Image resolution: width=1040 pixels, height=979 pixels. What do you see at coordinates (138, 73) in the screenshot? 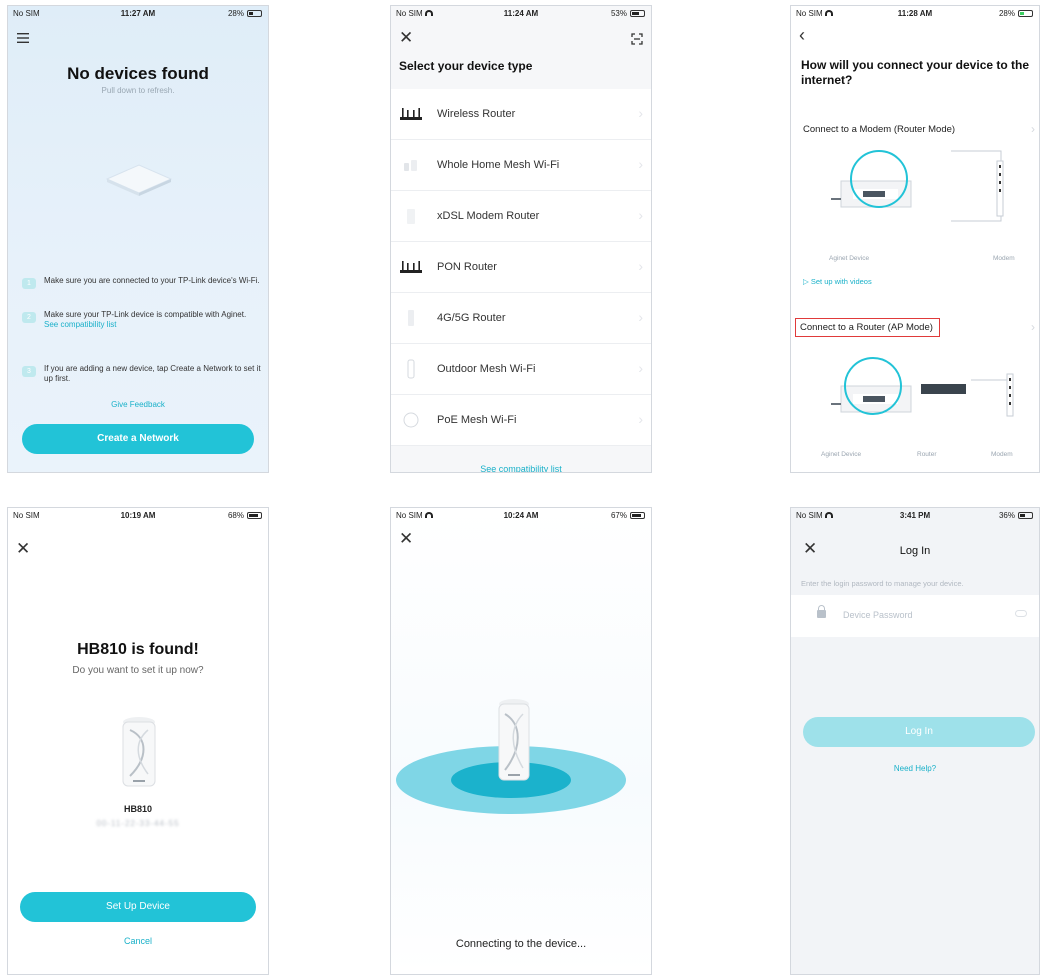
I see `page-title: No devices found` at bounding box center [138, 73].